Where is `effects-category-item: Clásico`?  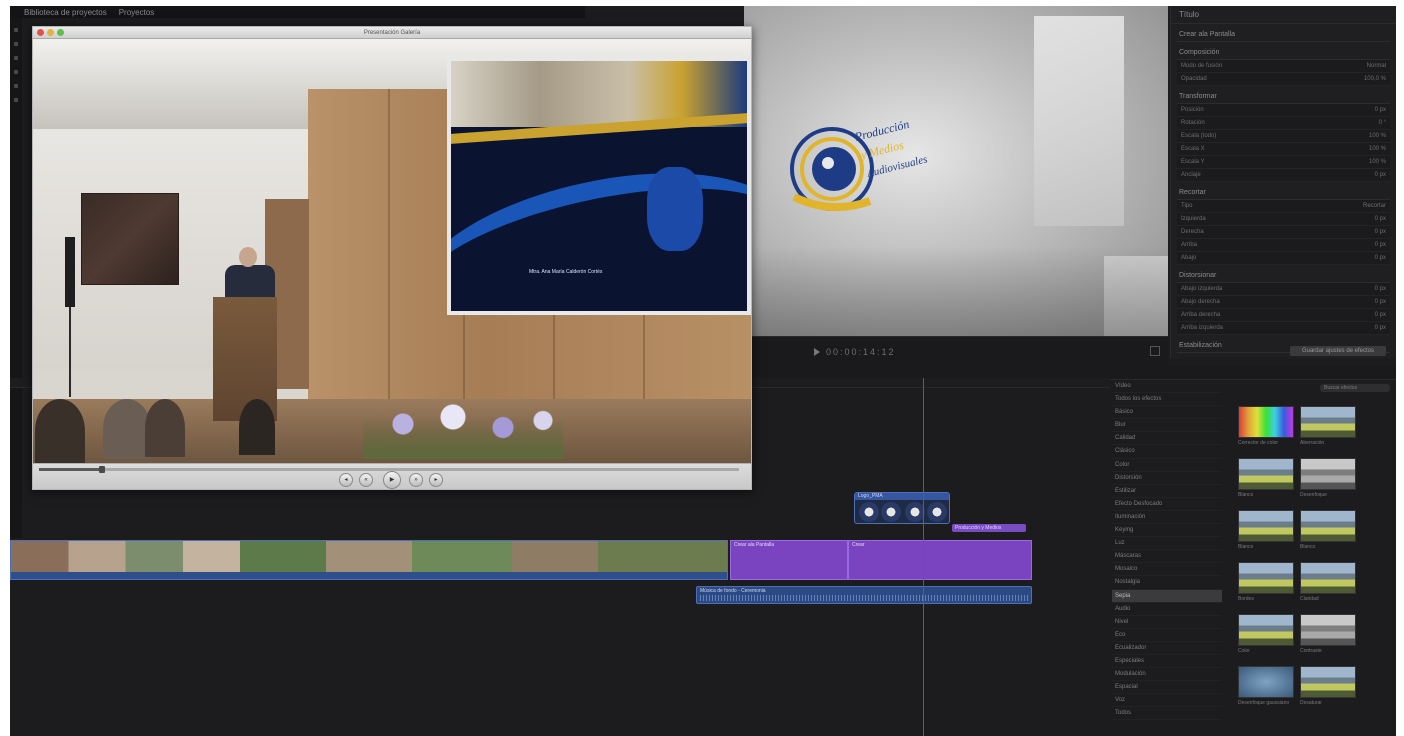
effects-category-item: Clásico is located at coordinates (1167, 452).